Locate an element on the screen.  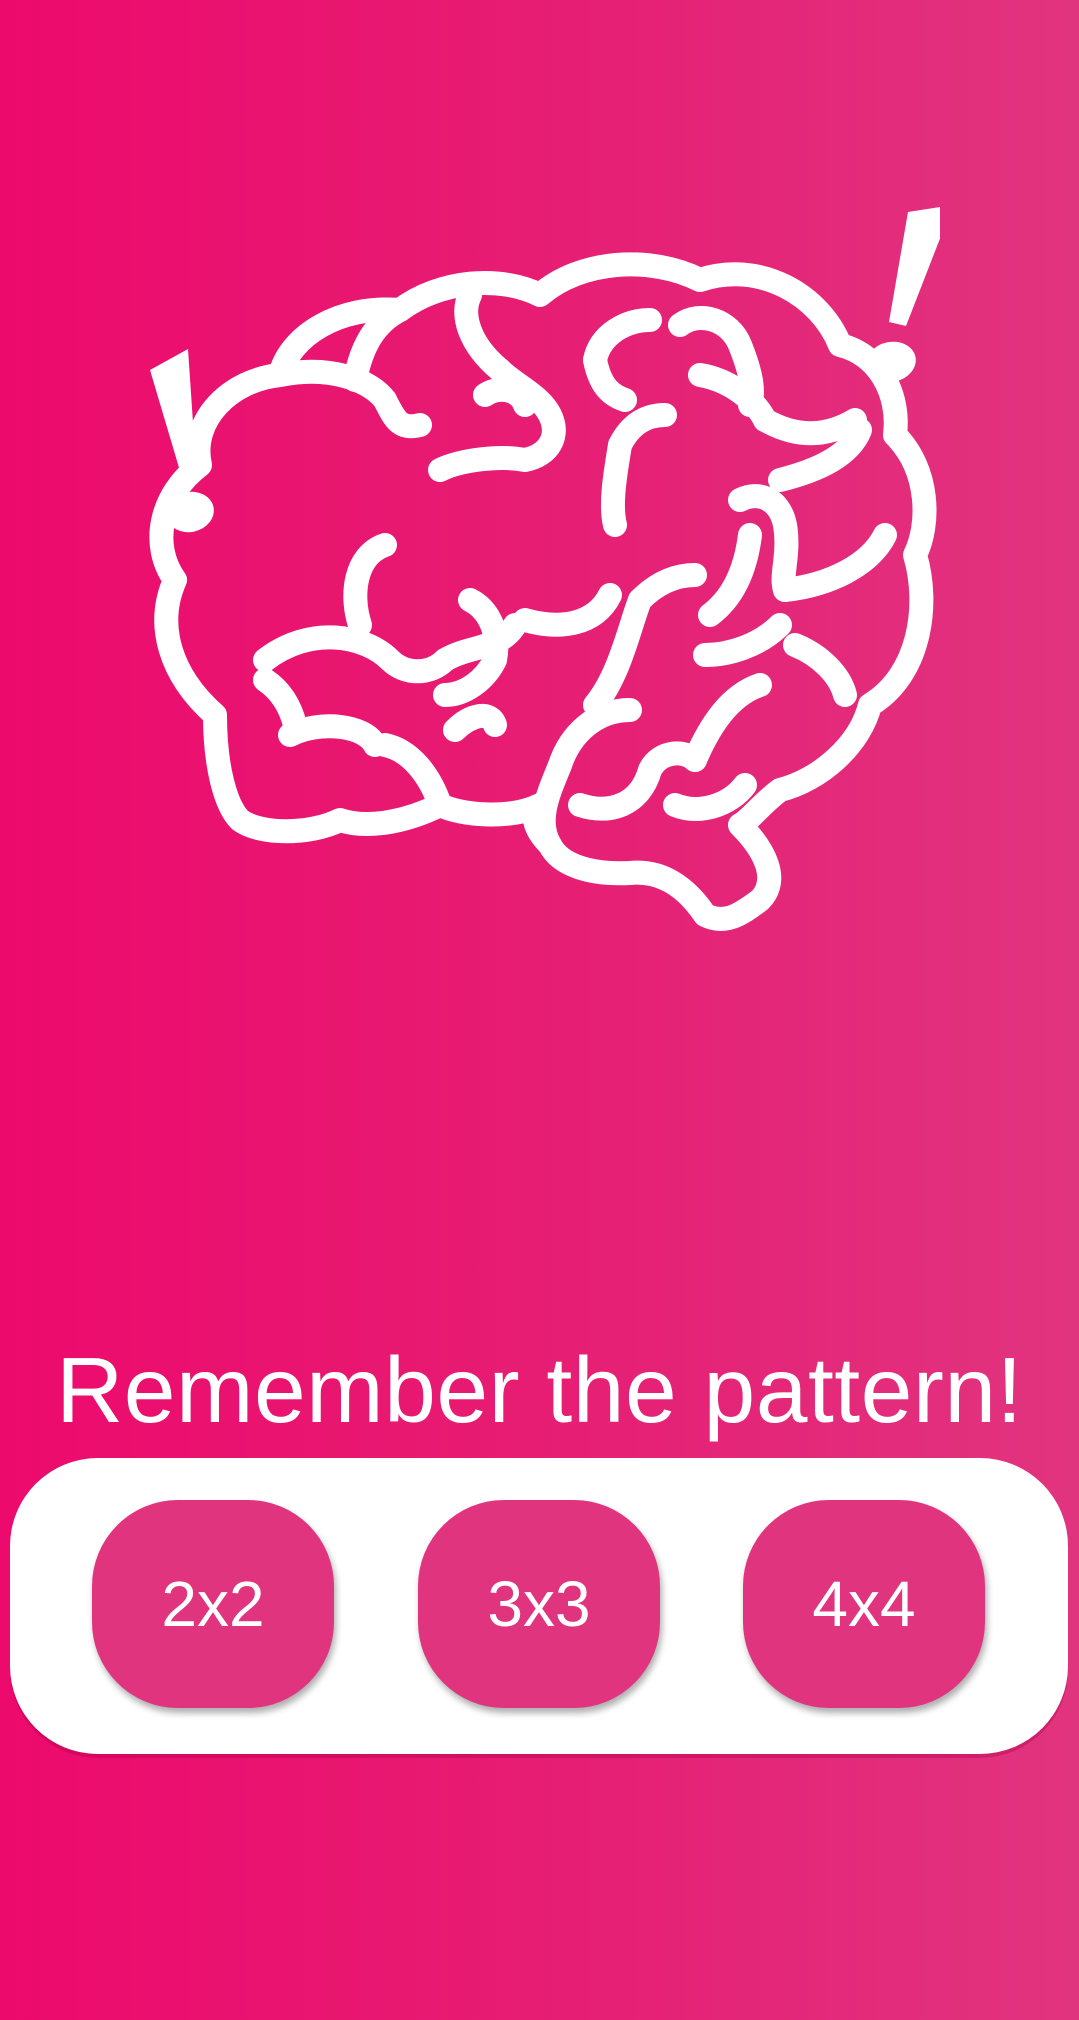
grid-4x4-button: 4x4 is located at coordinates (864, 1604).